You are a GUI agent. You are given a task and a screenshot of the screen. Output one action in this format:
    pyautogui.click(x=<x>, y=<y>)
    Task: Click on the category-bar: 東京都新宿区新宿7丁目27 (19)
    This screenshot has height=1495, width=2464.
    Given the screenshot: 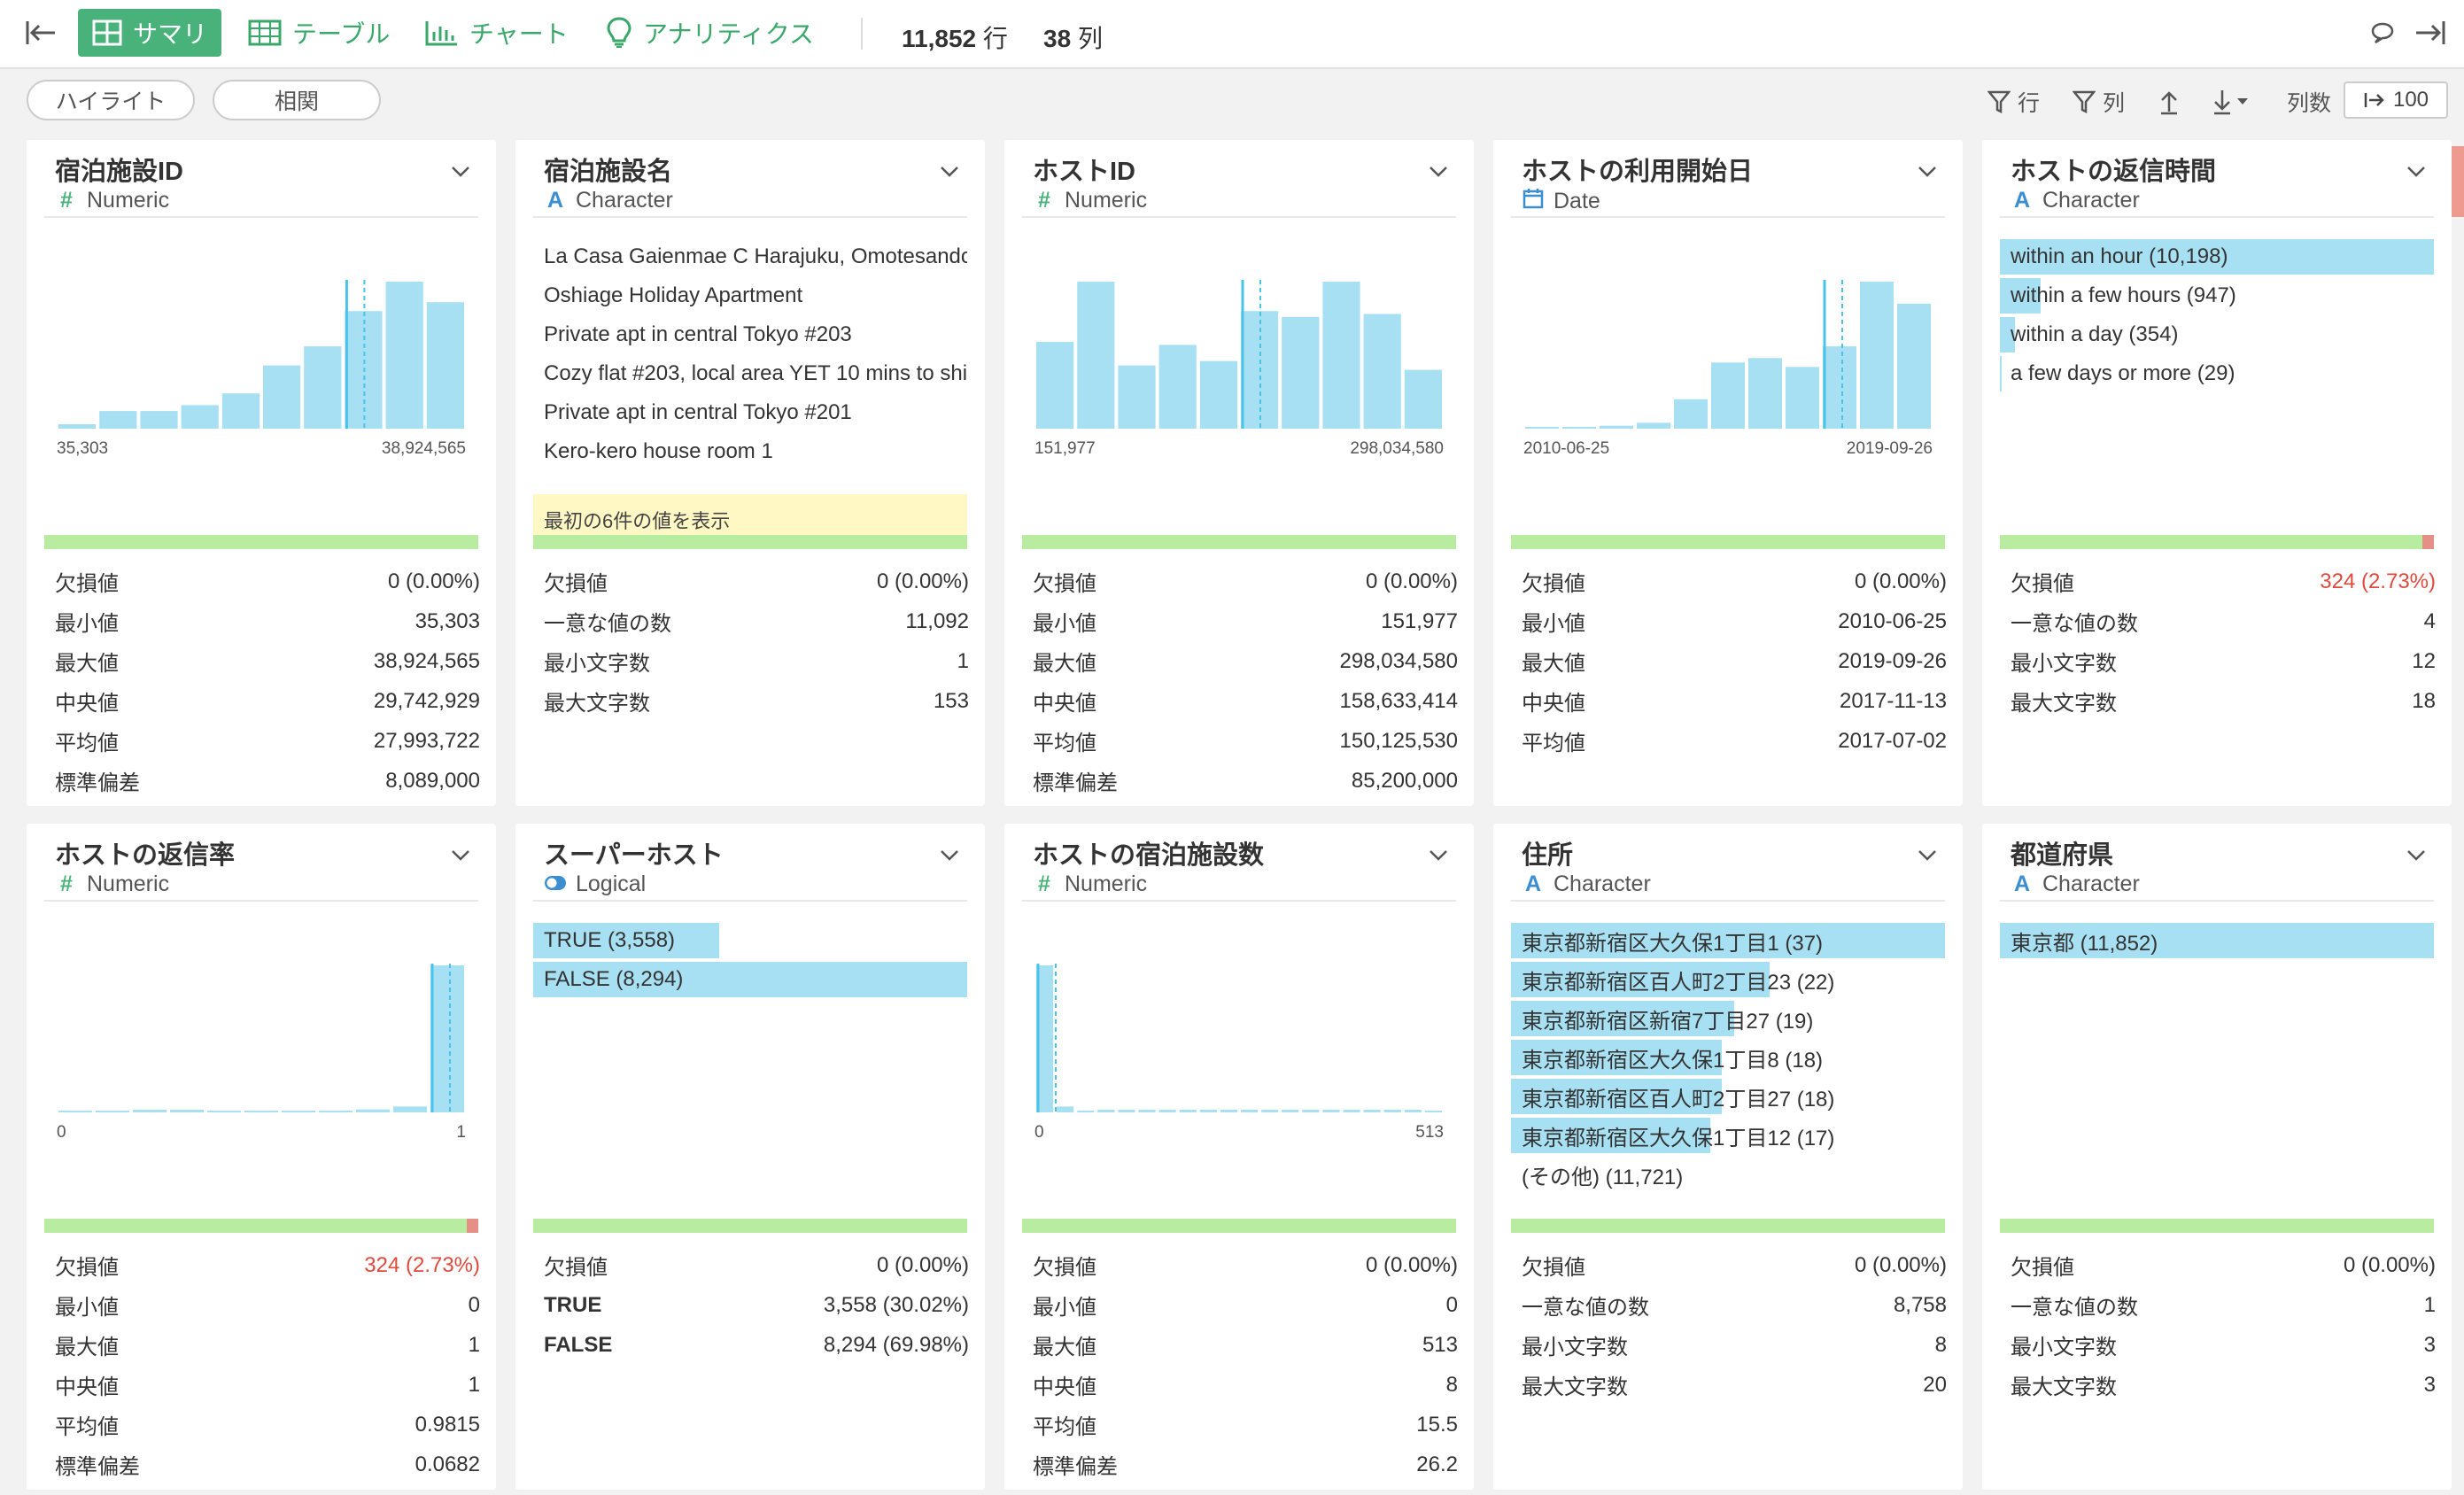 What is the action you would take?
    pyautogui.click(x=1728, y=1019)
    